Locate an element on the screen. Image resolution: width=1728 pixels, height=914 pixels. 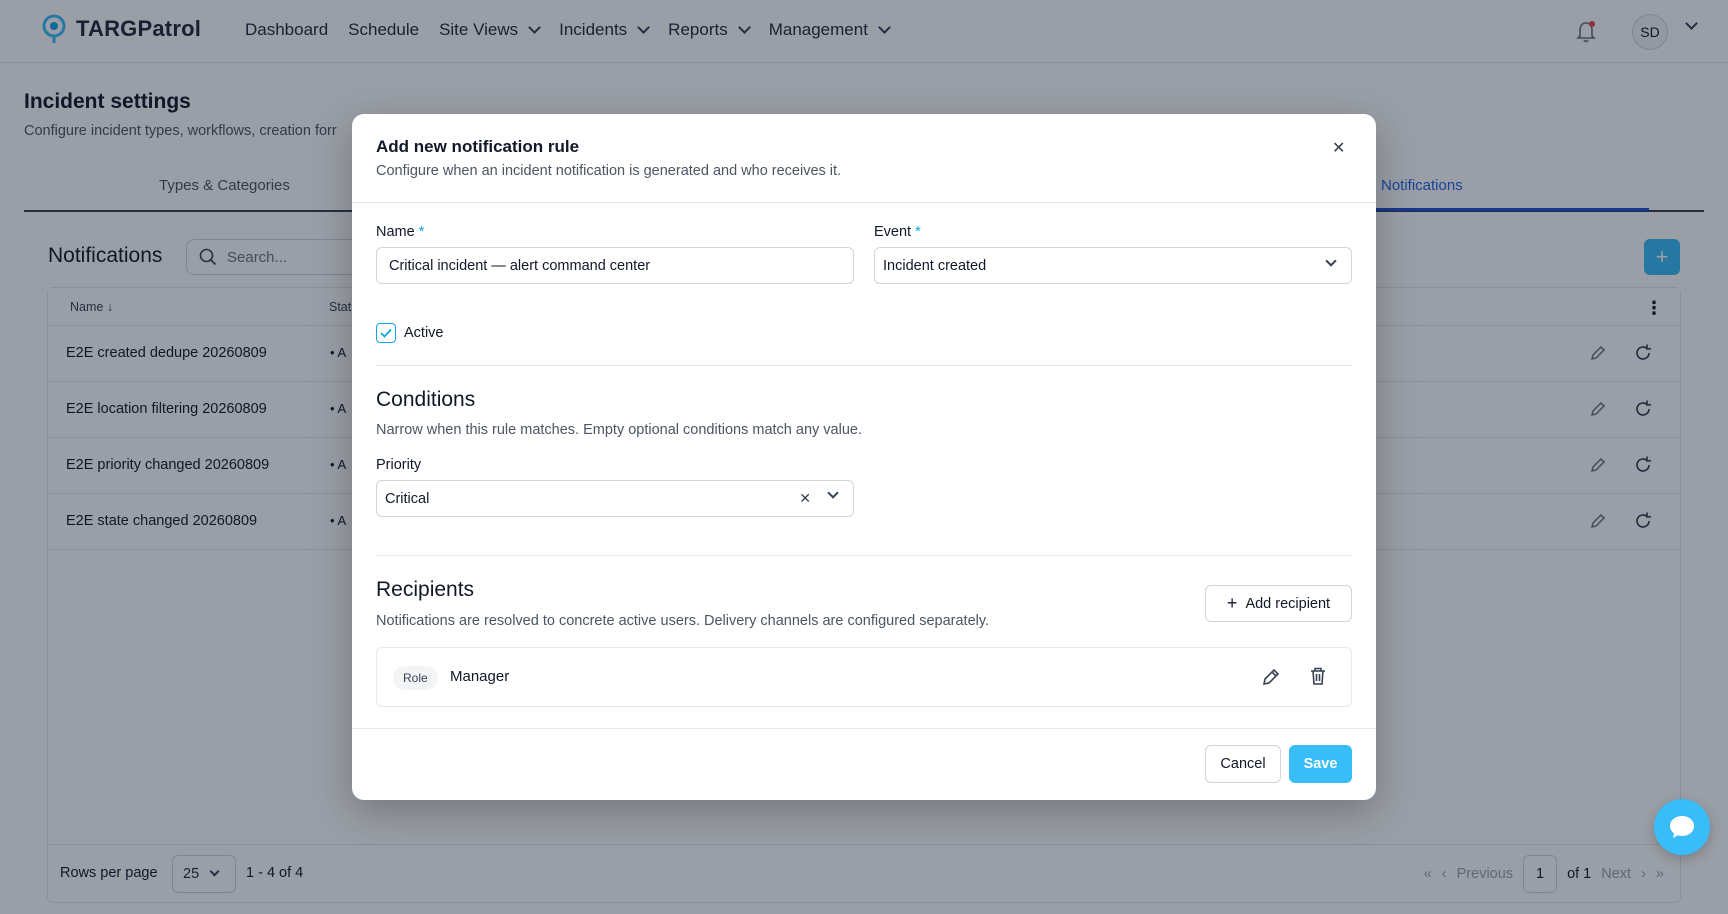
check-icon is located at coordinates (386, 333).